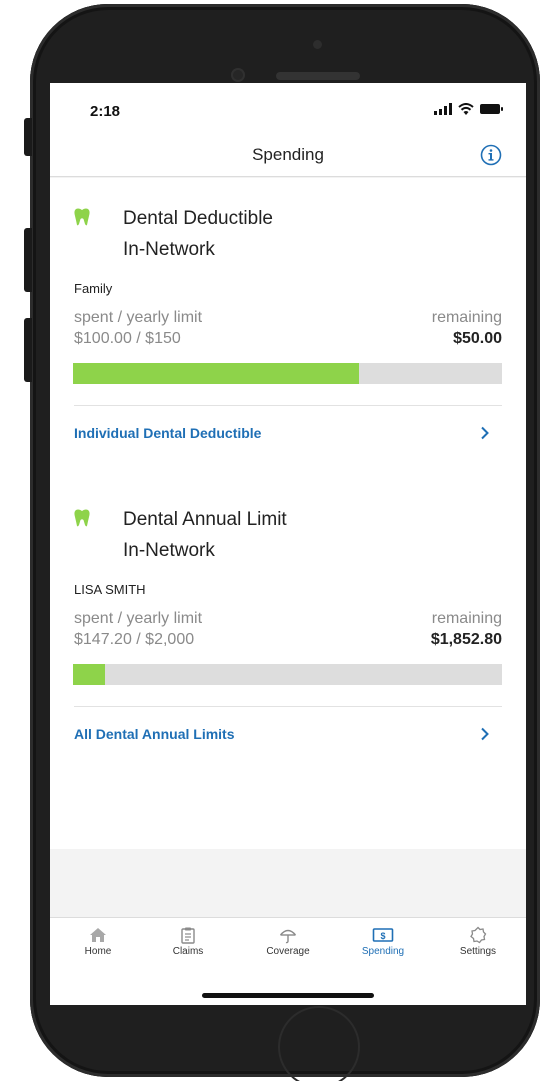 This screenshot has width=546, height=1081. Describe the element at coordinates (466, 109) in the screenshot. I see `wifi-icon` at that location.